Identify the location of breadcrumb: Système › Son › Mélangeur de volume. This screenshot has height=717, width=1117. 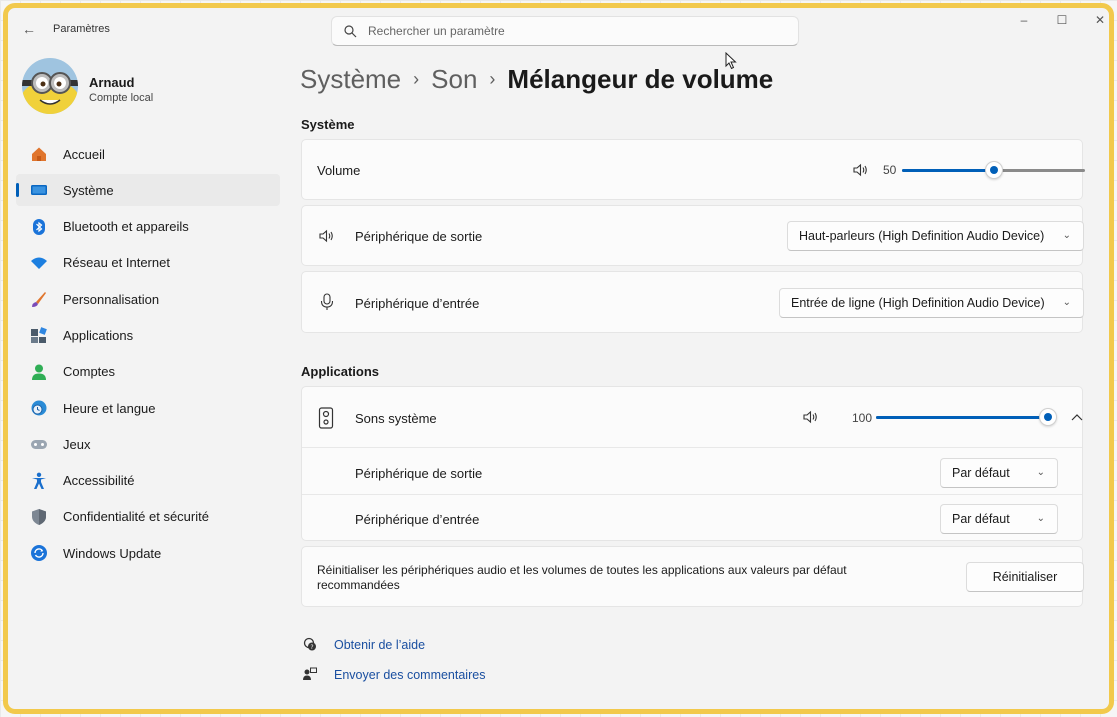
(536, 79).